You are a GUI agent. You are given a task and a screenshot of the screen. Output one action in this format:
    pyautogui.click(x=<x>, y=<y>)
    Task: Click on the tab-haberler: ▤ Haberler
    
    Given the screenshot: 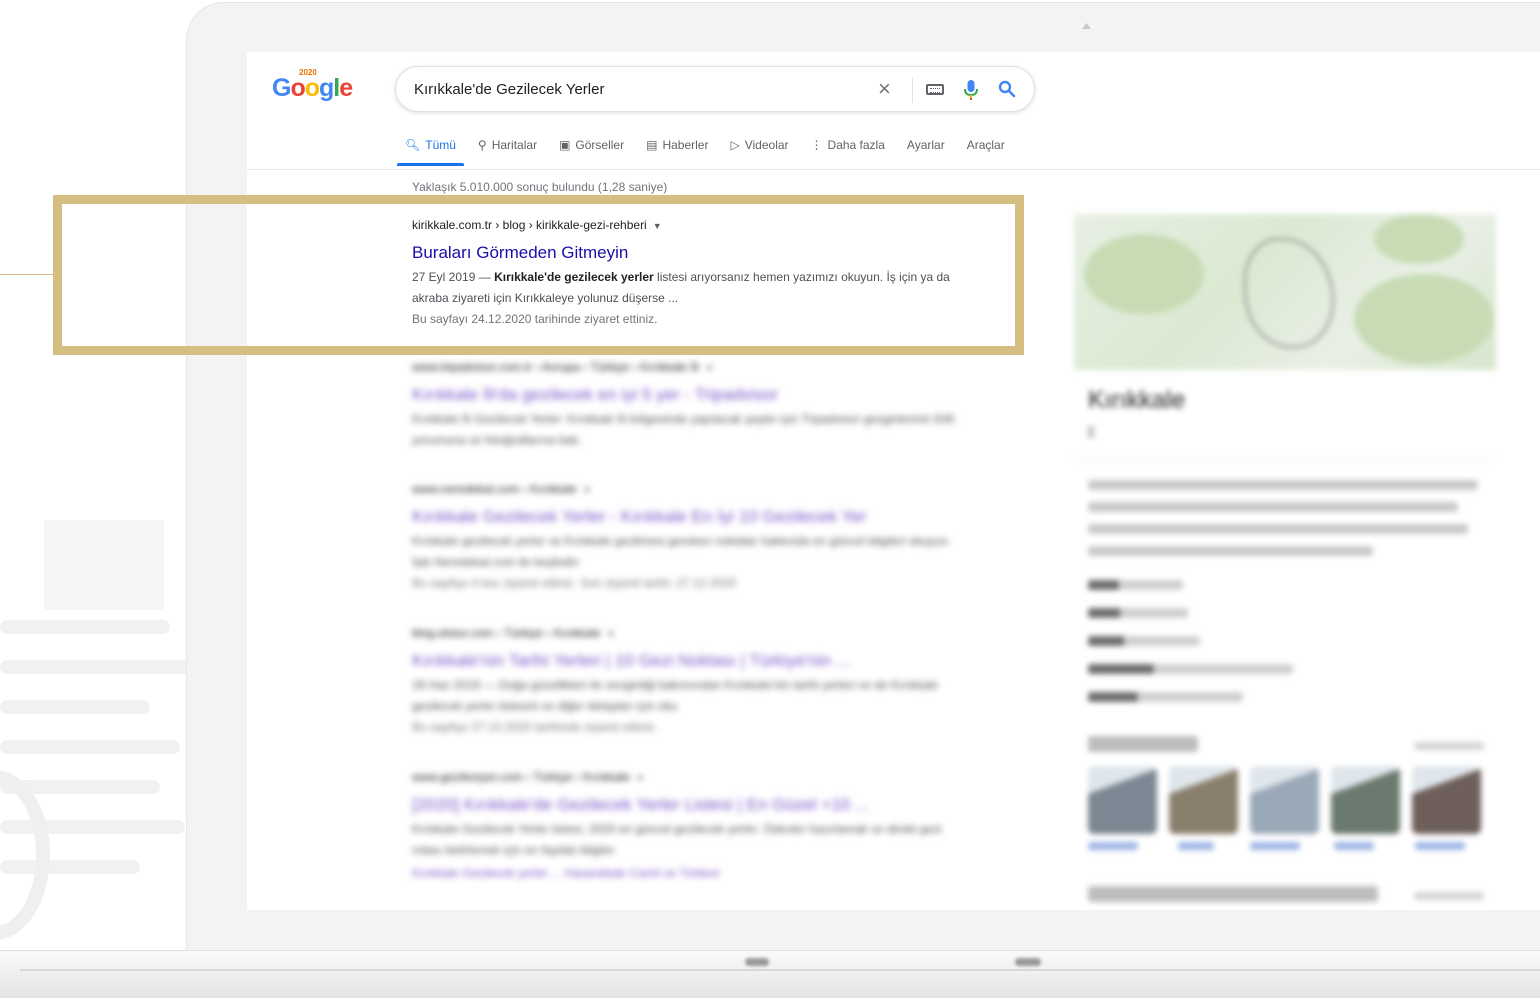 What is the action you would take?
    pyautogui.click(x=677, y=145)
    